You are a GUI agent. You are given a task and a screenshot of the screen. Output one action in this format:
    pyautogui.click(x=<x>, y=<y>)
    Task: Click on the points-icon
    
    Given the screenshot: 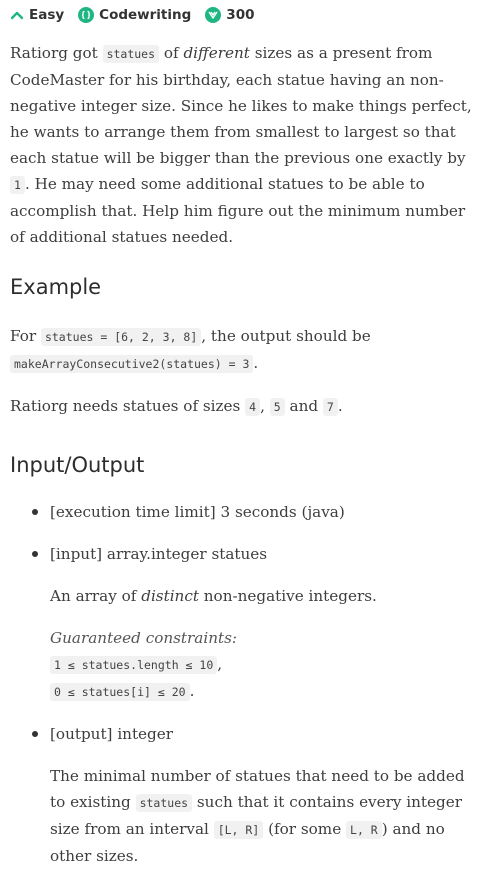 What is the action you would take?
    pyautogui.click(x=213, y=15)
    